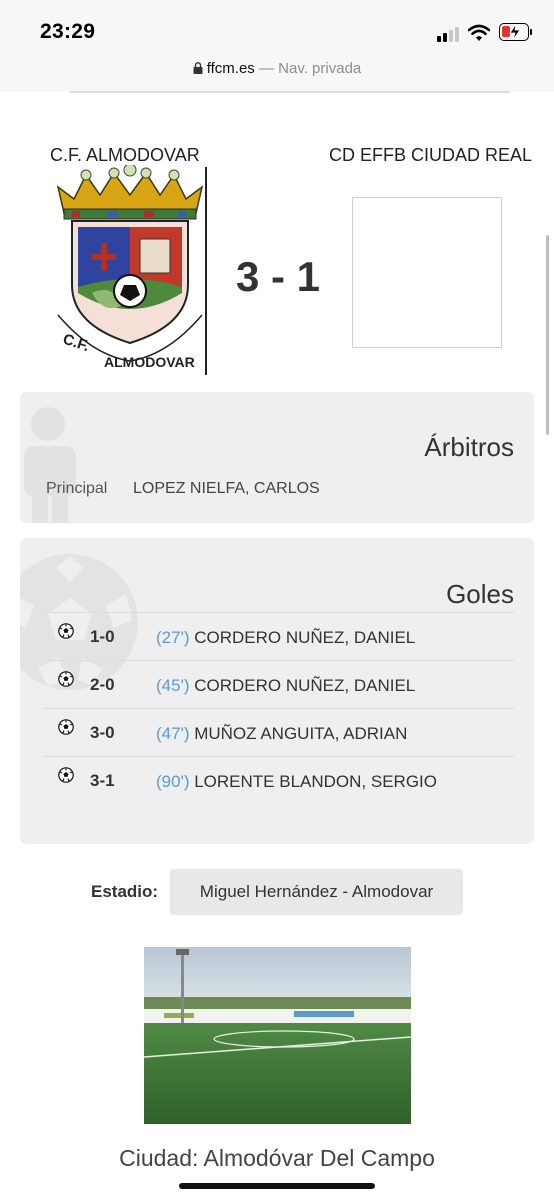  Describe the element at coordinates (290, 92) in the screenshot. I see `header-divider` at that location.